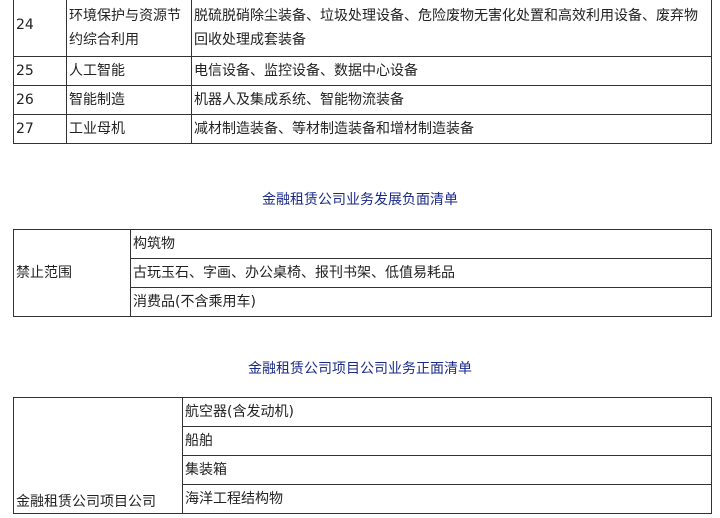  What do you see at coordinates (360, 200) in the screenshot?
I see `negative-list-title: 金融租赁公司业务发展负面清单` at bounding box center [360, 200].